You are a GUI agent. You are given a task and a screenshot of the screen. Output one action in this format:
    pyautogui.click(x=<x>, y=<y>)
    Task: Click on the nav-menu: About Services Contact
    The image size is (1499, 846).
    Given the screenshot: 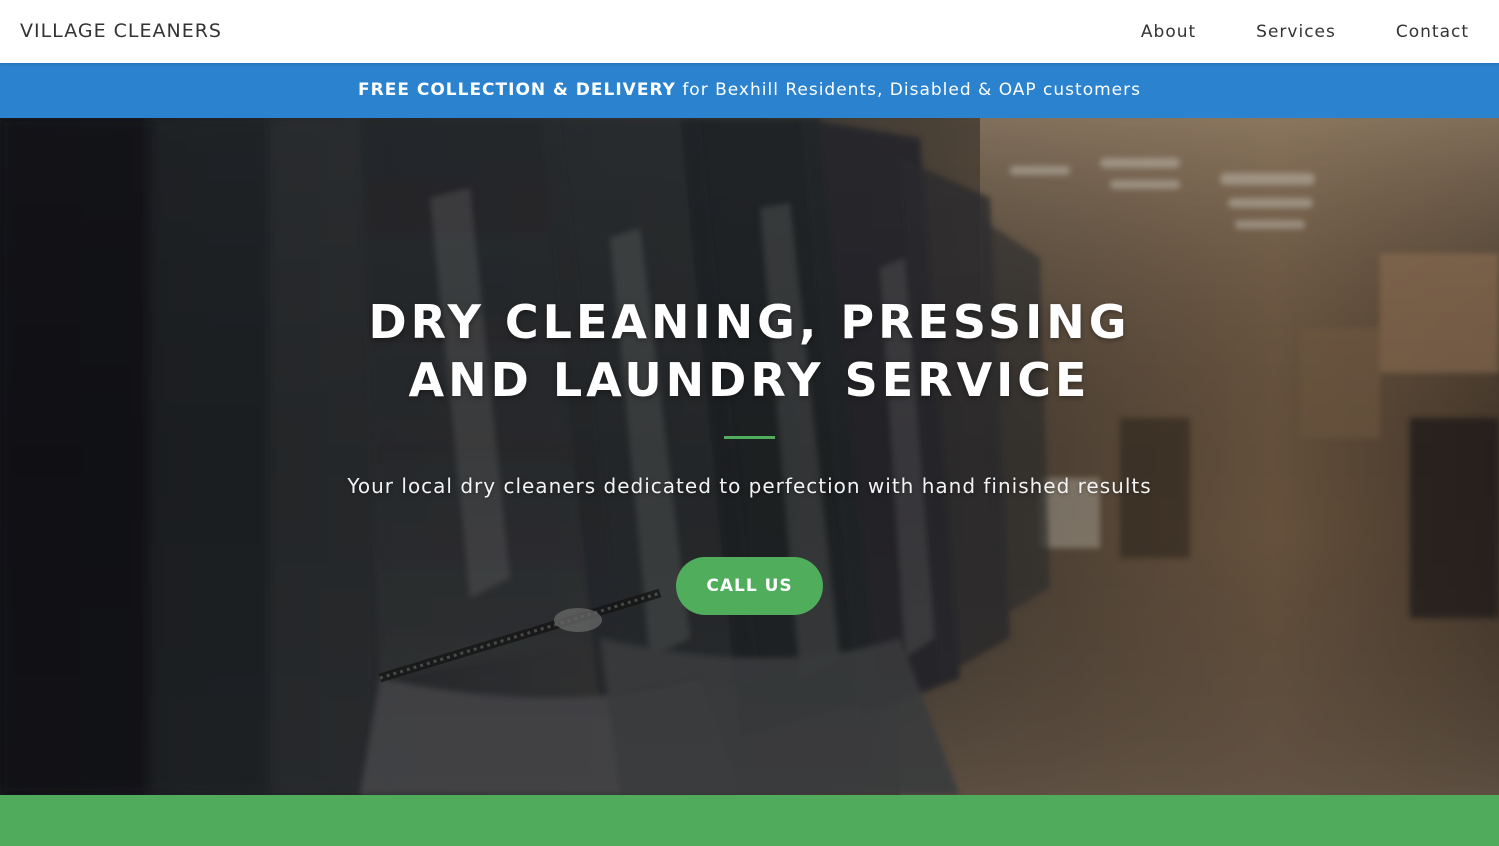 What is the action you would take?
    pyautogui.click(x=1305, y=32)
    